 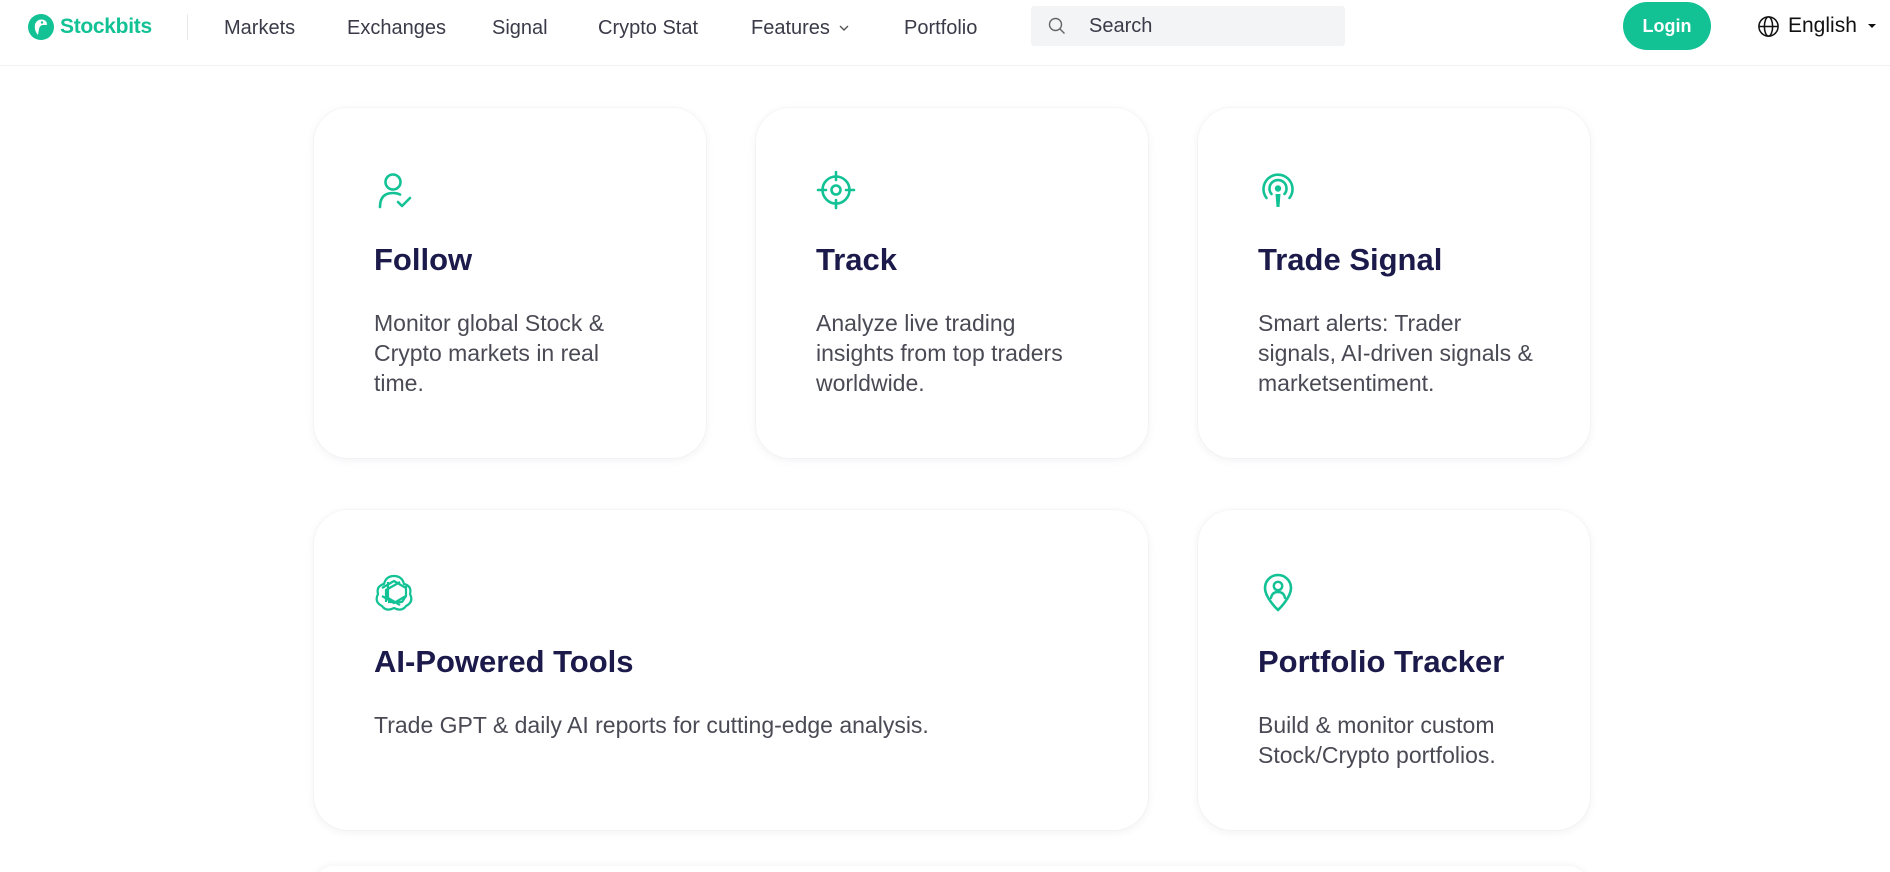 I want to click on language-selector: English, so click(x=1817, y=26).